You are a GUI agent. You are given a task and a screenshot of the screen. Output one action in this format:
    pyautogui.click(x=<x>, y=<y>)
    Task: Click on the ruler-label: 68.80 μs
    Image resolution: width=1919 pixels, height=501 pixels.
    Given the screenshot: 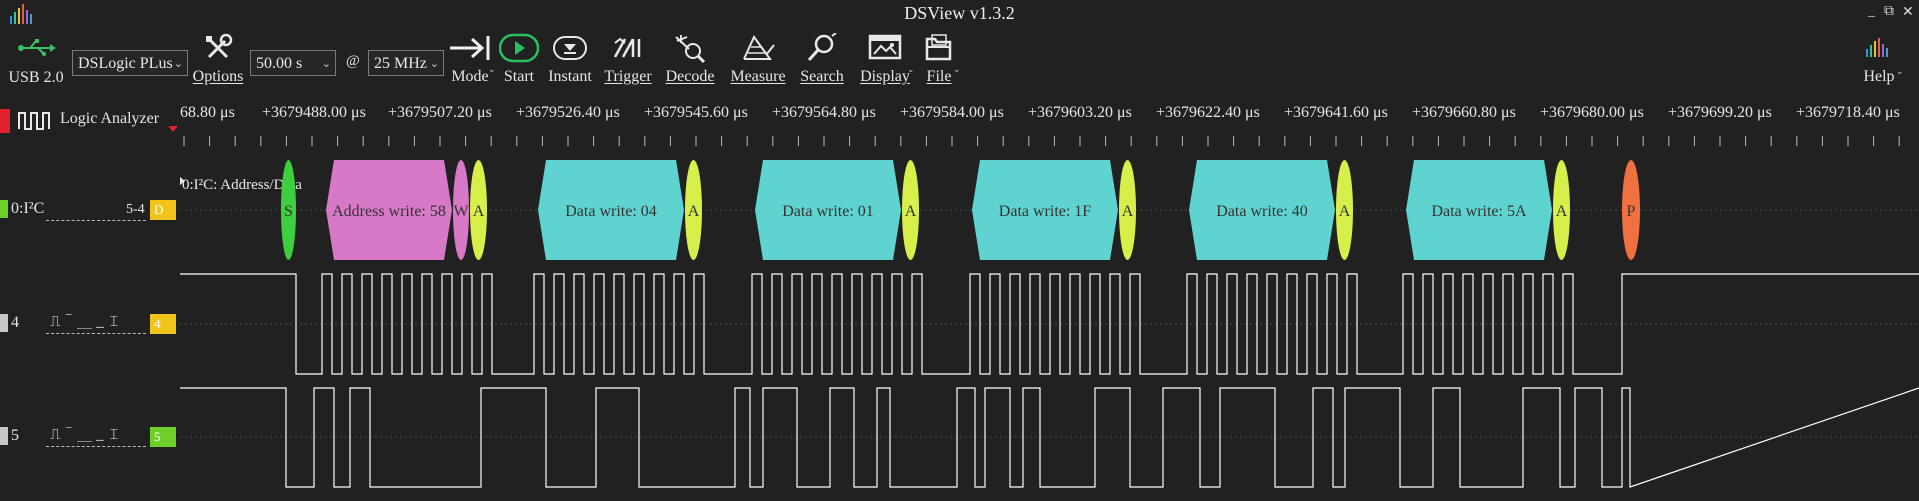 What is the action you would take?
    pyautogui.click(x=207, y=112)
    